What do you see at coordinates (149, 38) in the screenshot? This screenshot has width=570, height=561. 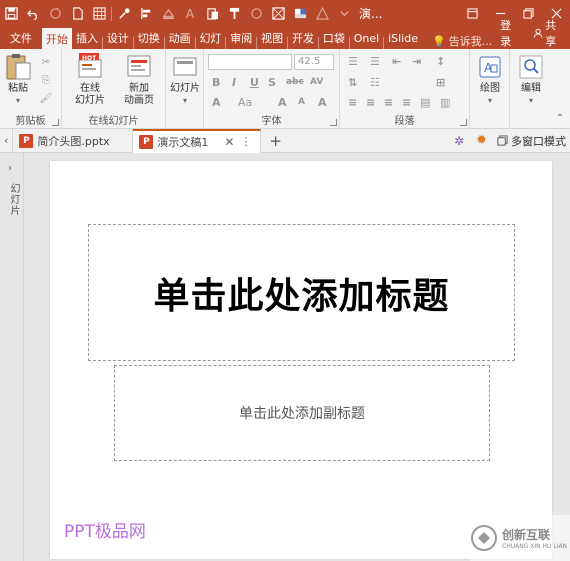 I see `tab-transitions: 切换` at bounding box center [149, 38].